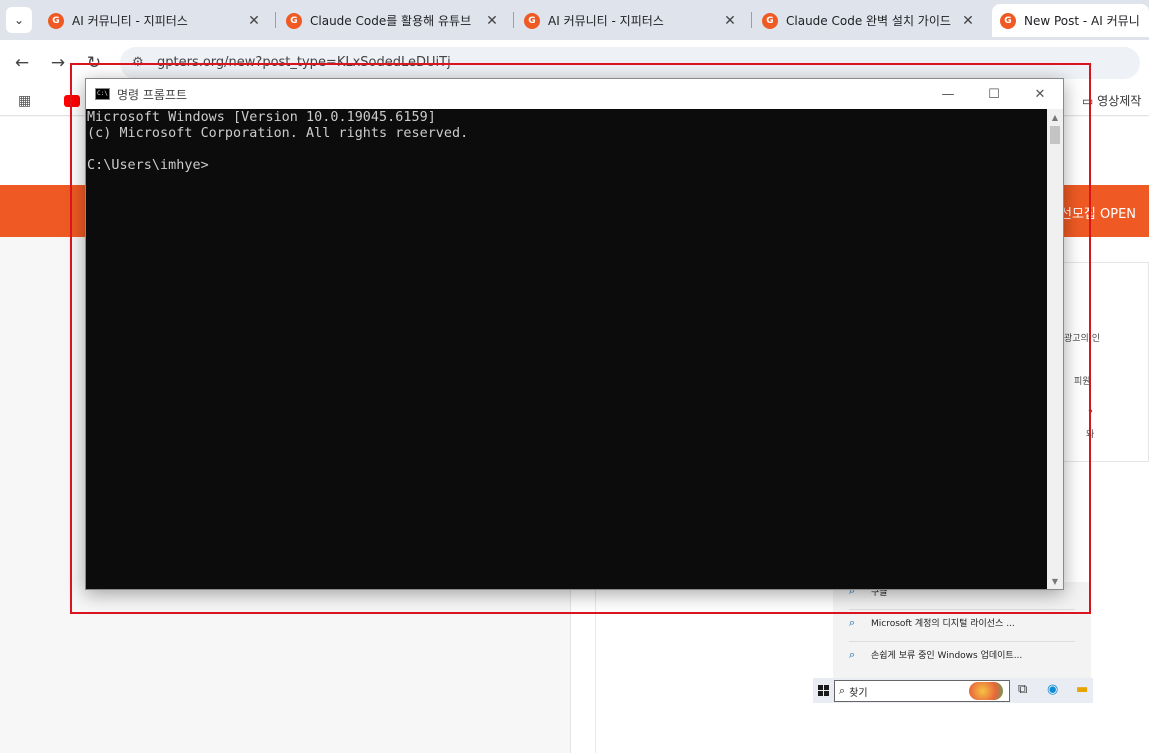 This screenshot has height=753, width=1149. Describe the element at coordinates (922, 691) in the screenshot. I see `taskbar-search-input: ⌕ 찾기` at that location.